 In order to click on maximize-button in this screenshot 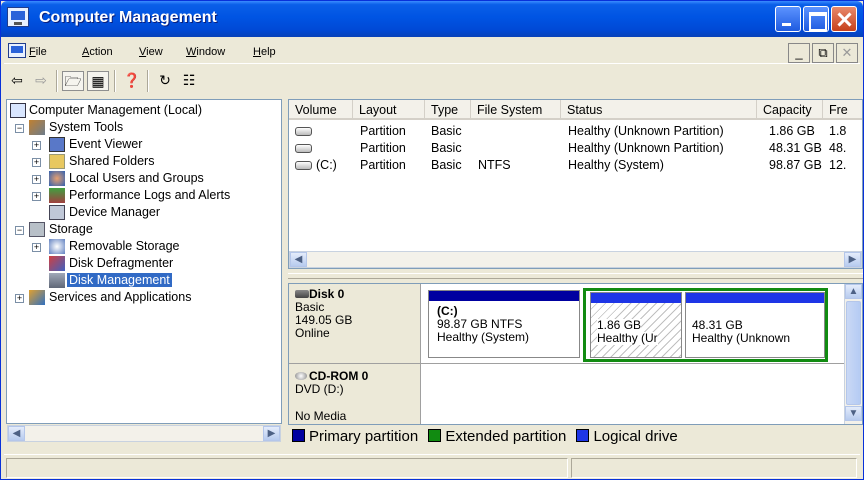, I will do `click(816, 19)`.